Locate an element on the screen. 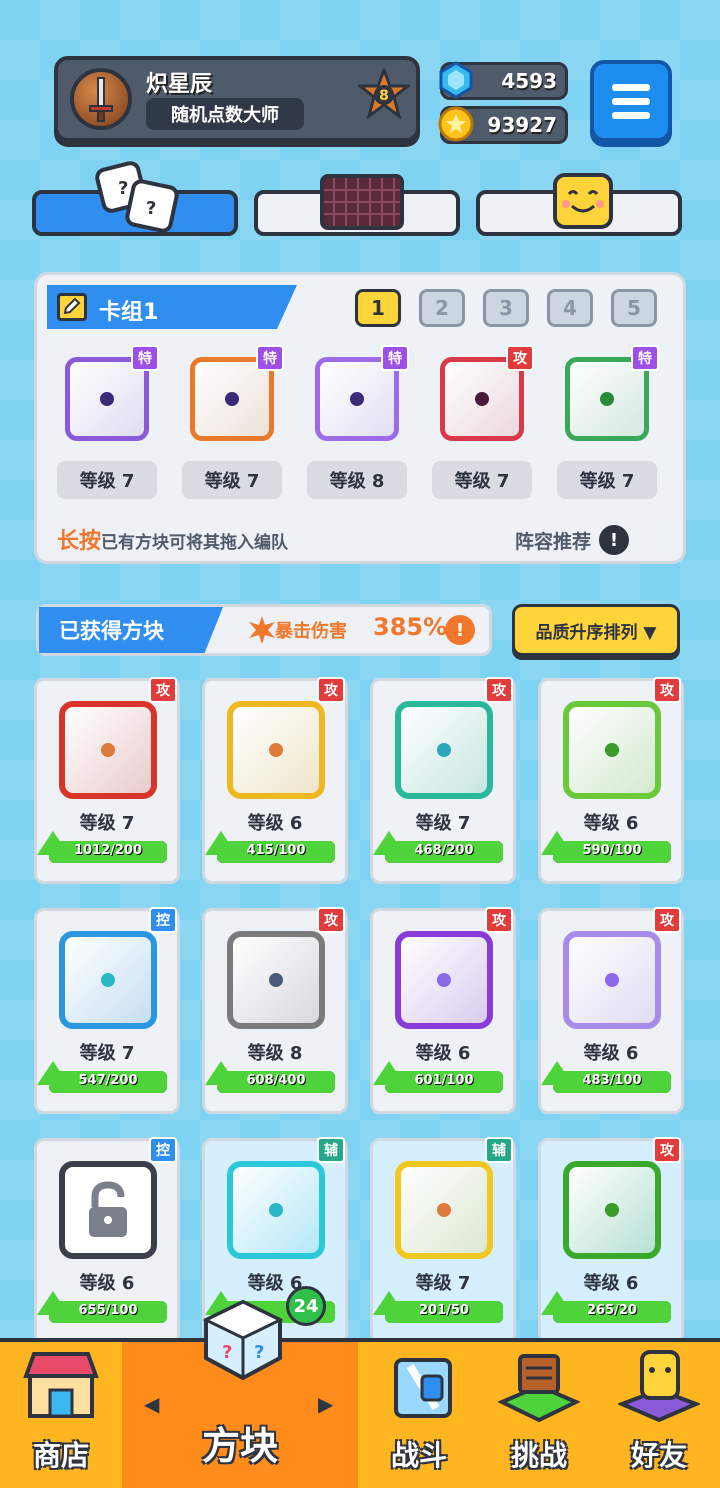 The image size is (720, 1488). drag-hint: 长按已有方块可将其拖入编队 is located at coordinates (172, 539).